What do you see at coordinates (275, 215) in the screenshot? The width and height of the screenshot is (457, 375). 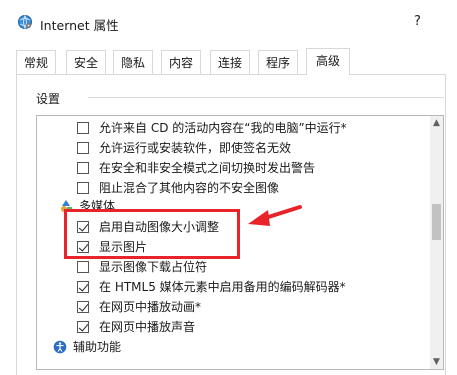 I see `annotation-arrow` at bounding box center [275, 215].